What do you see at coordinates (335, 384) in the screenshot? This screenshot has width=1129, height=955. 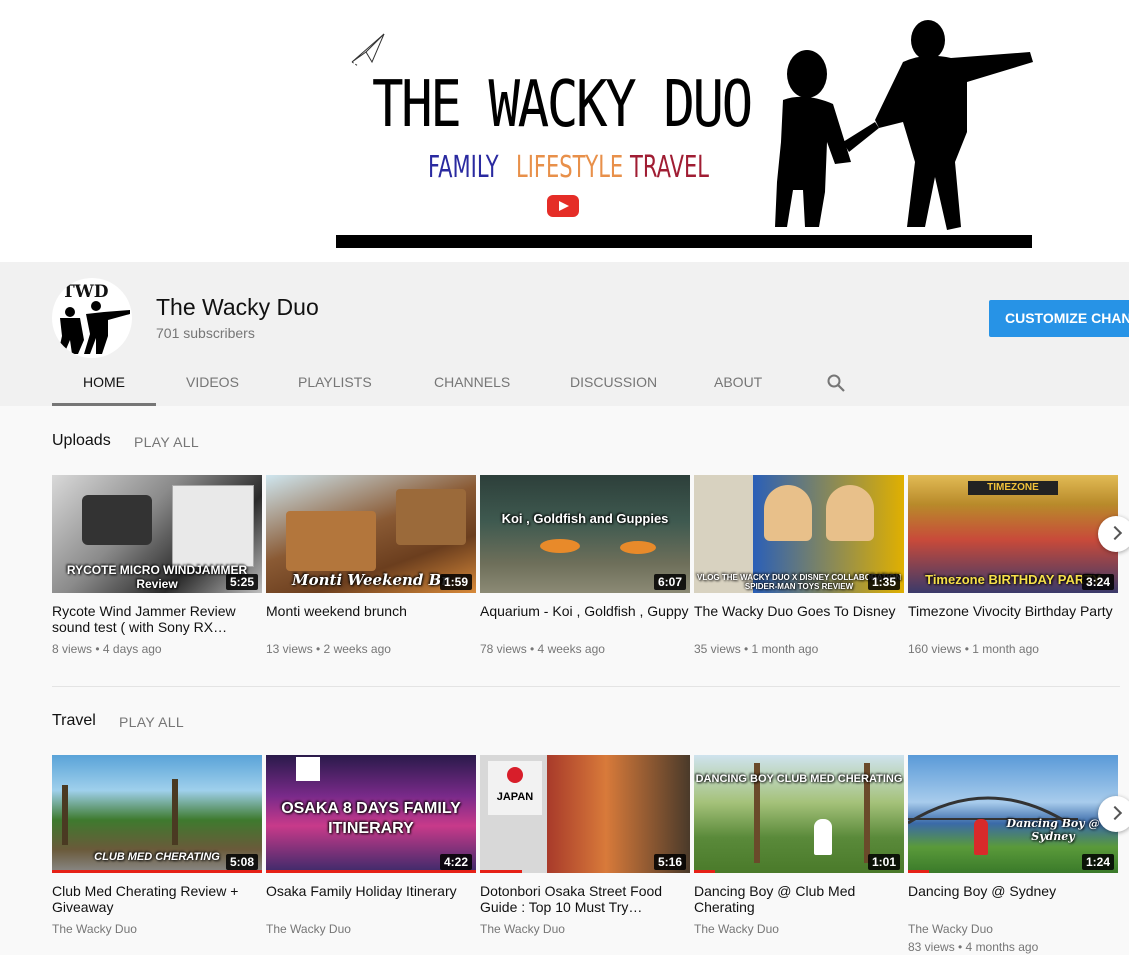 I see `tab-playlists: PLAYLISTS` at bounding box center [335, 384].